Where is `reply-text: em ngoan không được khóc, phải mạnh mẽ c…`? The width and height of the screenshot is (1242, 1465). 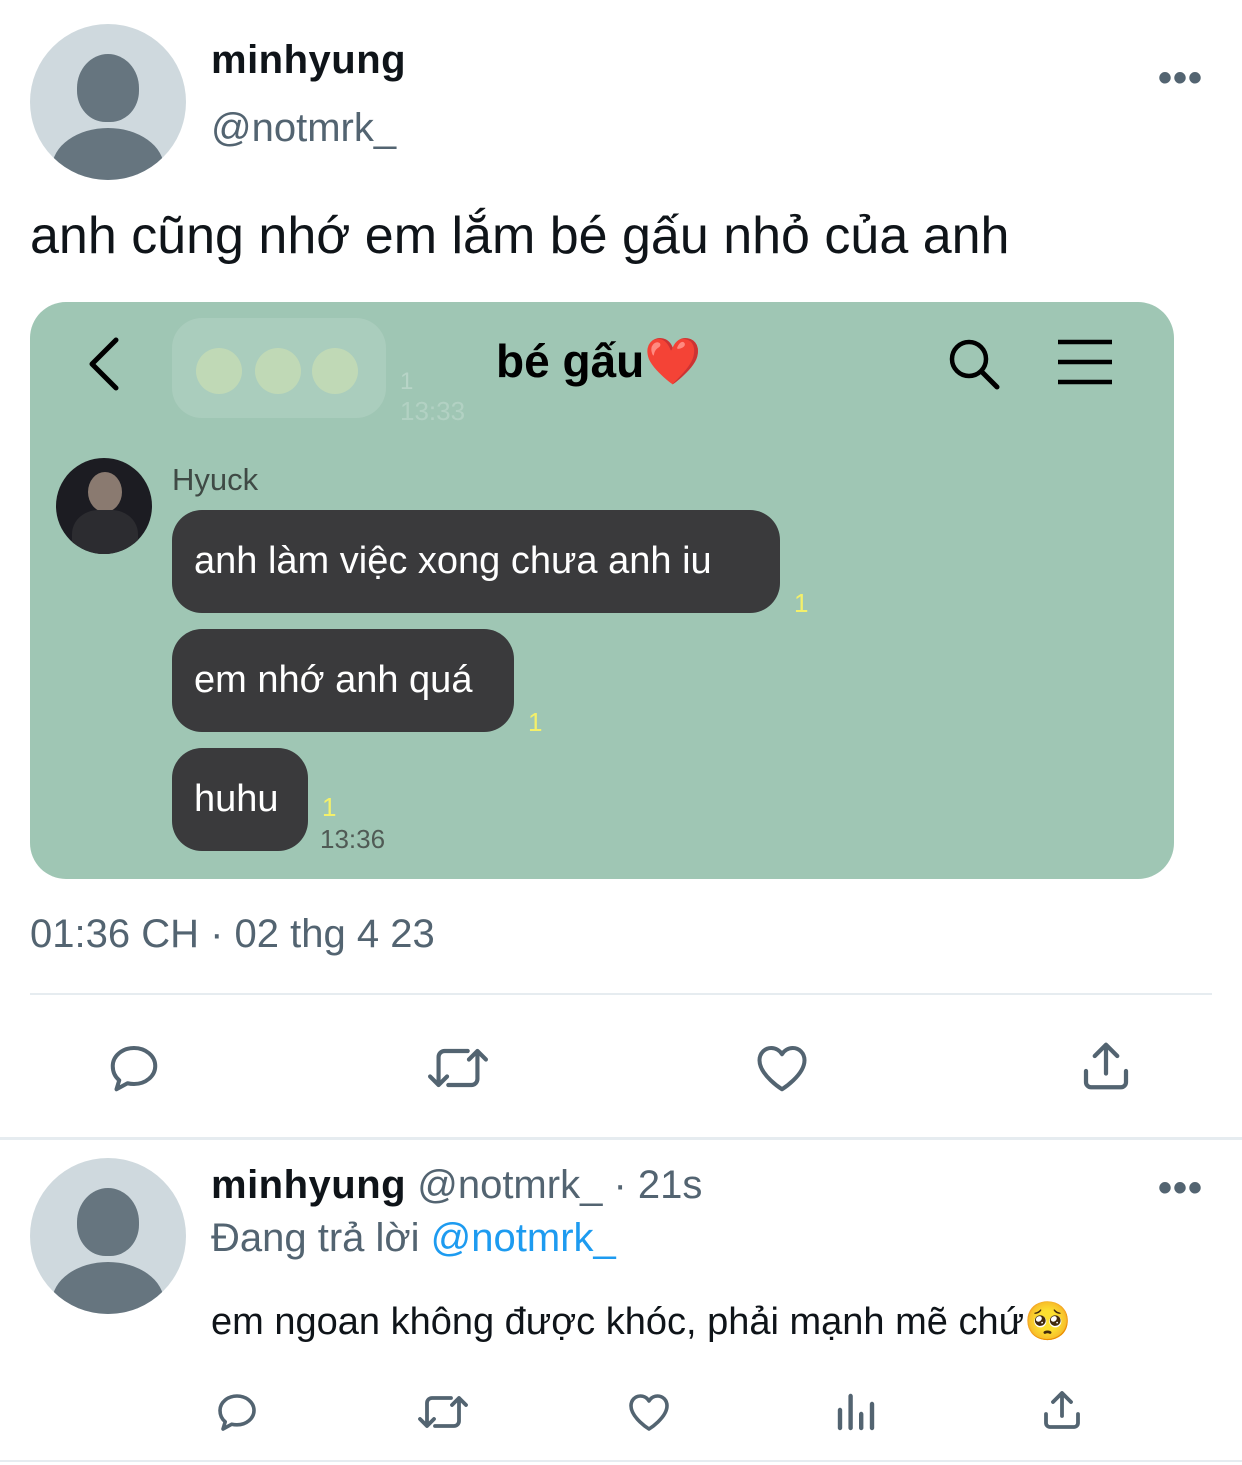 reply-text: em ngoan không được khóc, phải mạnh mẽ c… is located at coordinates (641, 1322).